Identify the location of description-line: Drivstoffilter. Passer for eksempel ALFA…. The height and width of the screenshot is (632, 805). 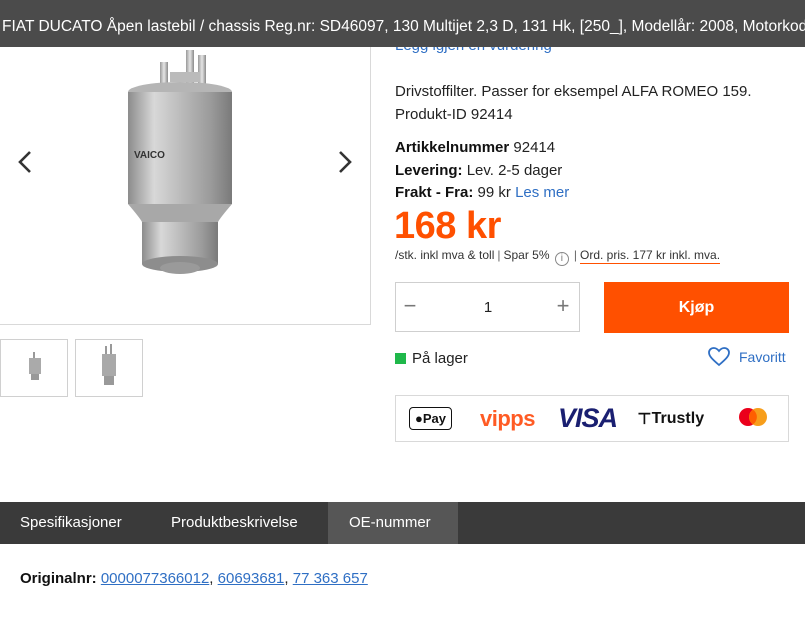
(573, 91).